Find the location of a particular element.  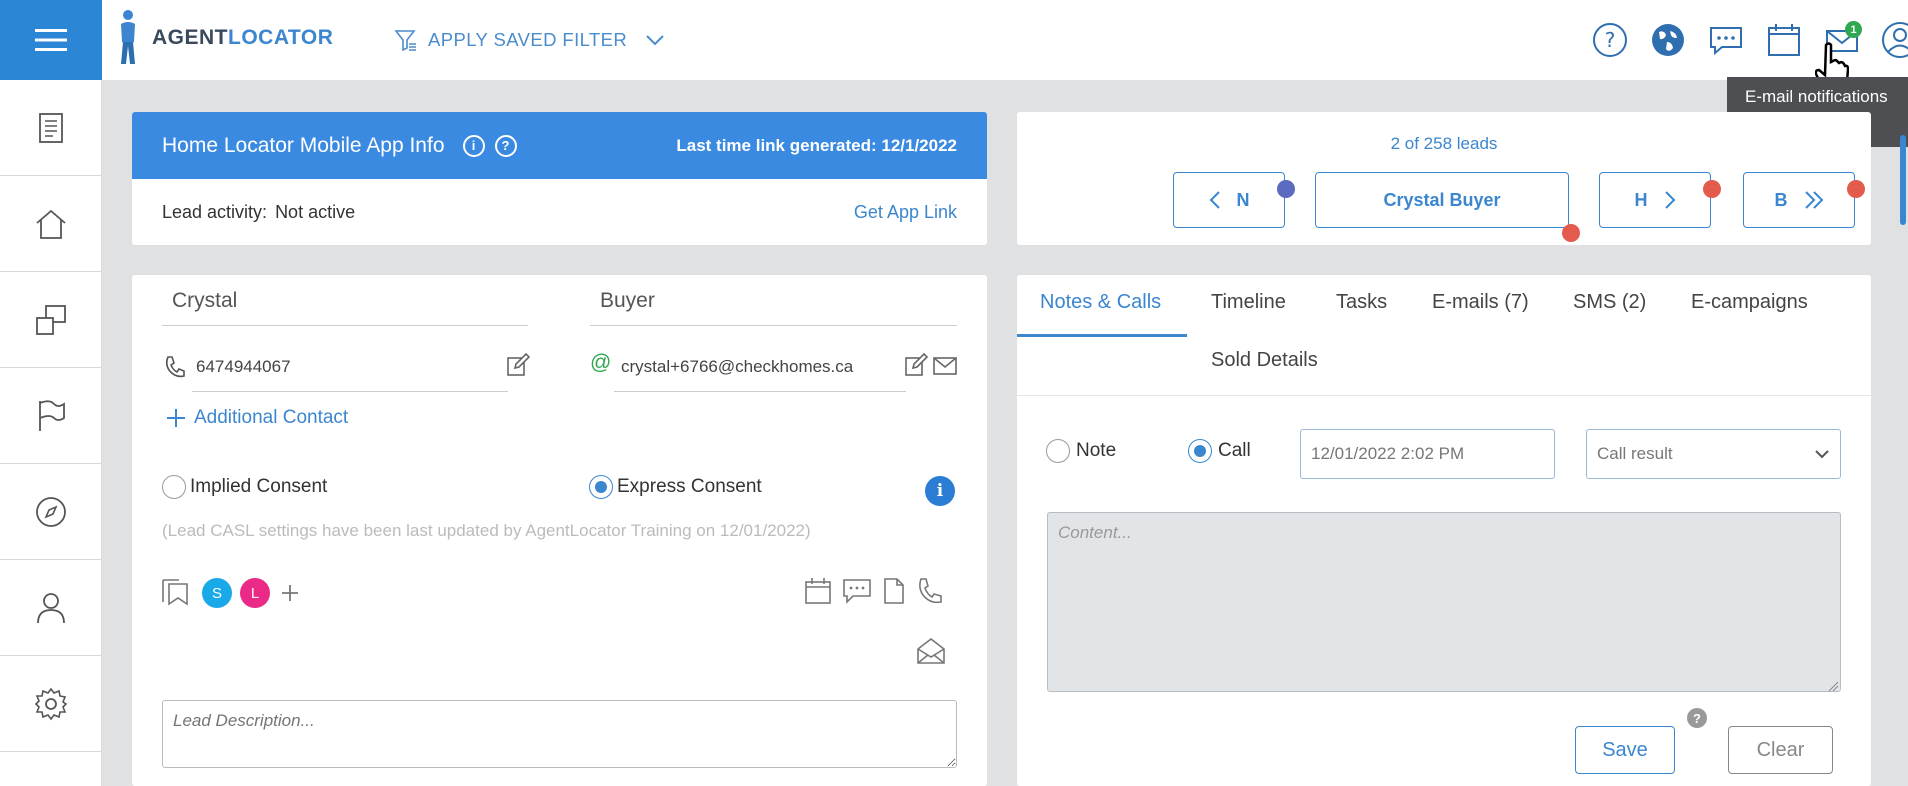

tab-notes-calls: Notes & Calls is located at coordinates (1100, 302).